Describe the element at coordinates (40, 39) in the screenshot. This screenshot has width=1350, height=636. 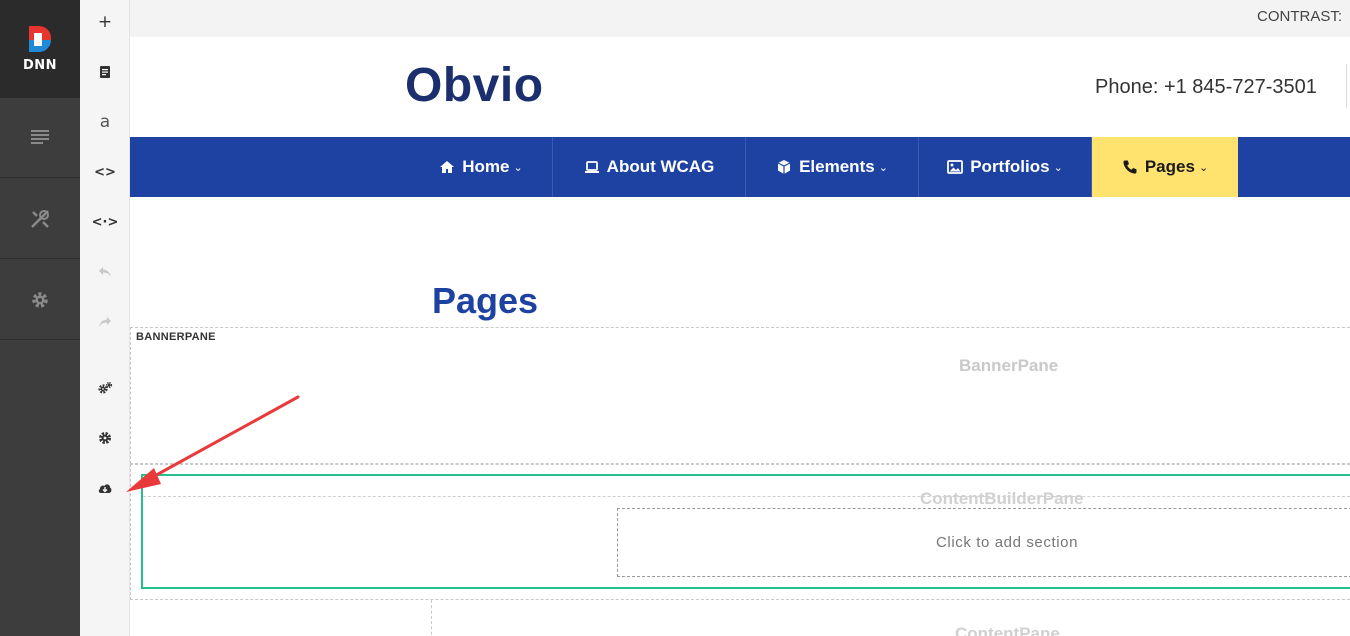
I see `dnn-logo-icon` at that location.